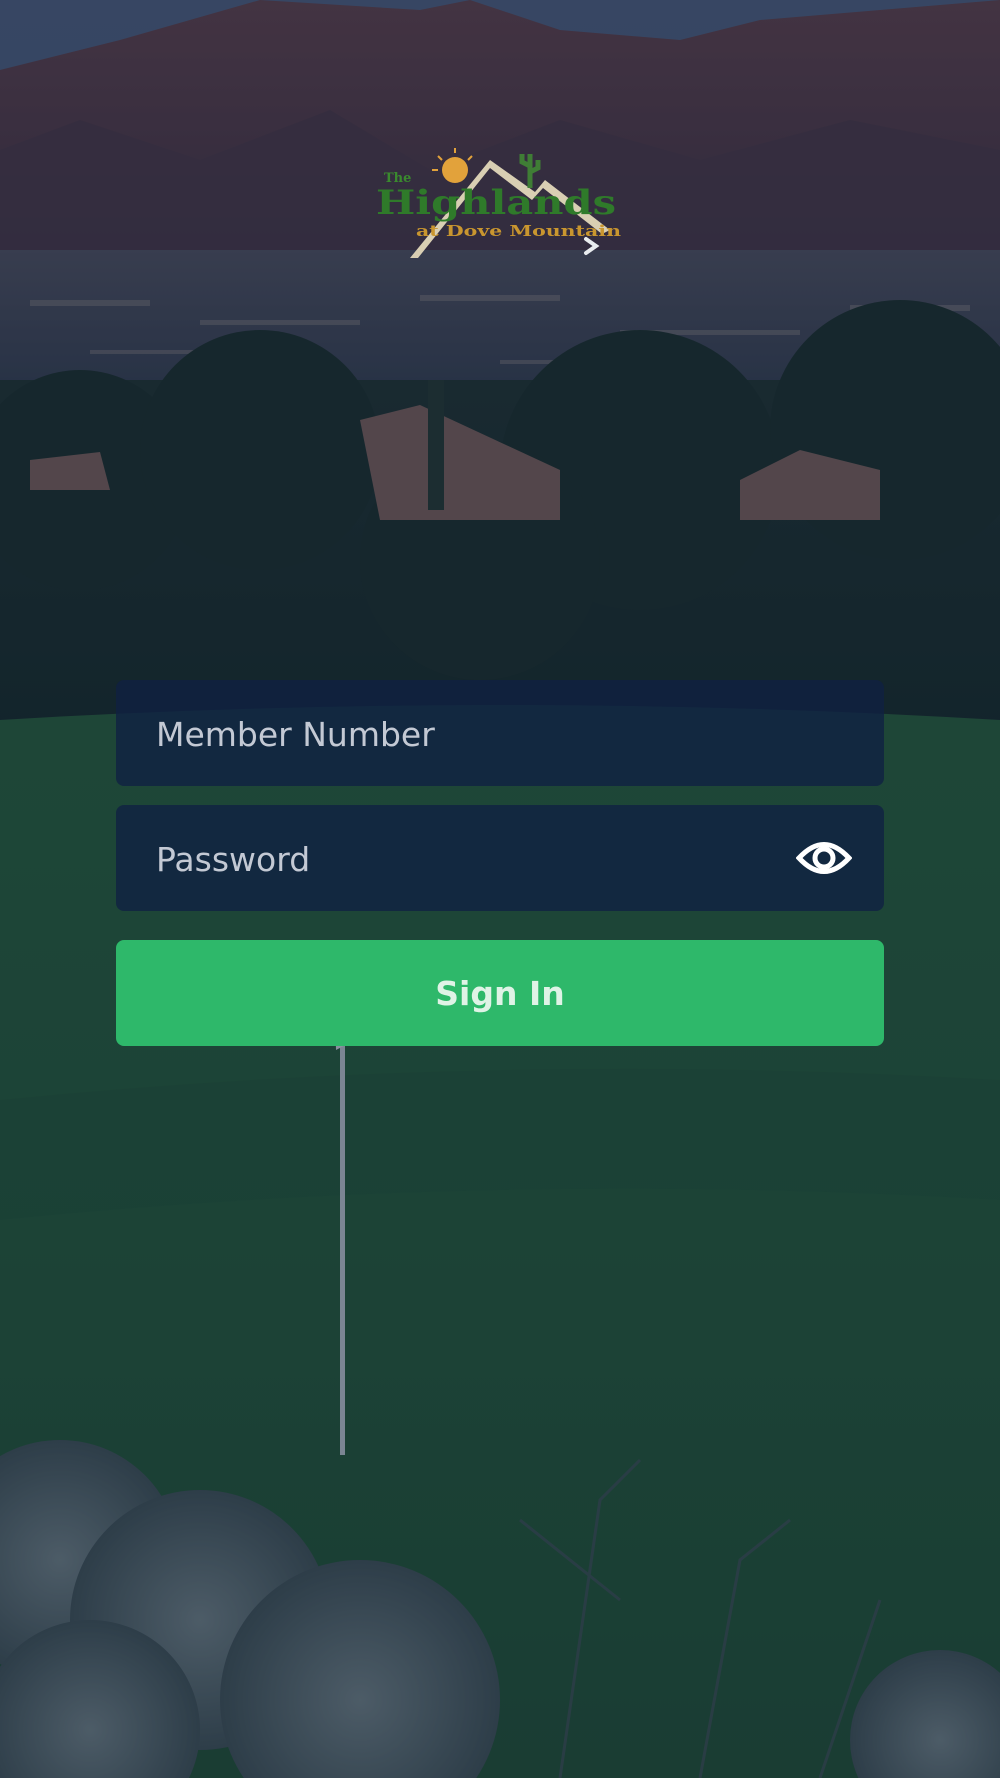 This screenshot has width=1000, height=1778. I want to click on chevron-right-icon, so click(592, 246).